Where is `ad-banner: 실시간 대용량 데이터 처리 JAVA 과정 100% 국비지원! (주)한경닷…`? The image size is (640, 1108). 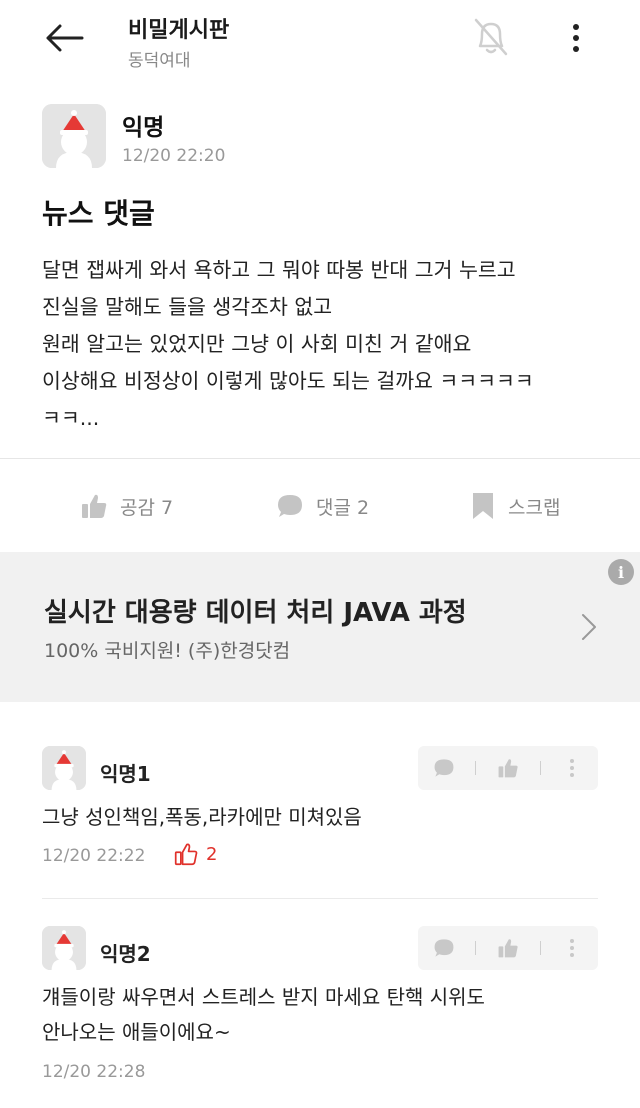
ad-banner: 실시간 대용량 데이터 처리 JAVA 과정 100% 국비지원! (주)한경닷… is located at coordinates (320, 627).